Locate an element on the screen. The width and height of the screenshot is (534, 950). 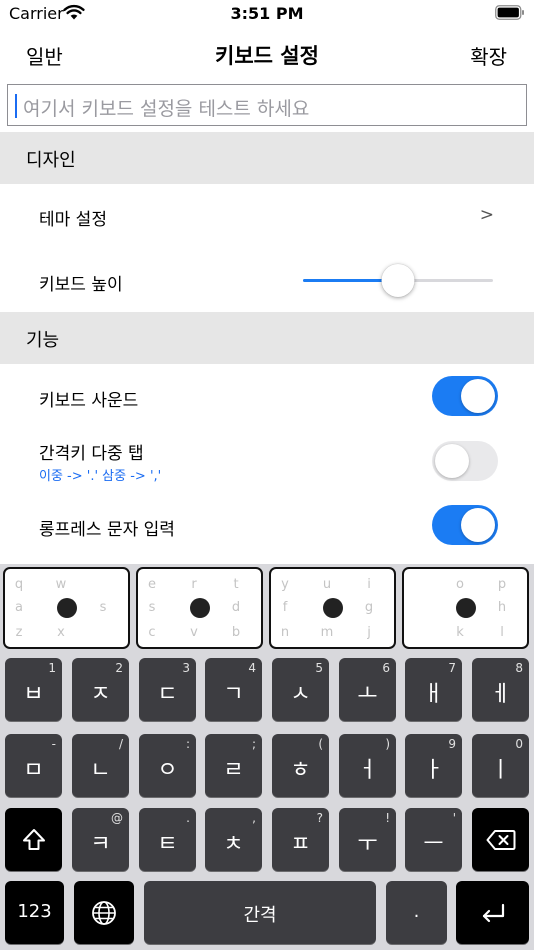
gesture-pad-letter: n is located at coordinates (285, 632).